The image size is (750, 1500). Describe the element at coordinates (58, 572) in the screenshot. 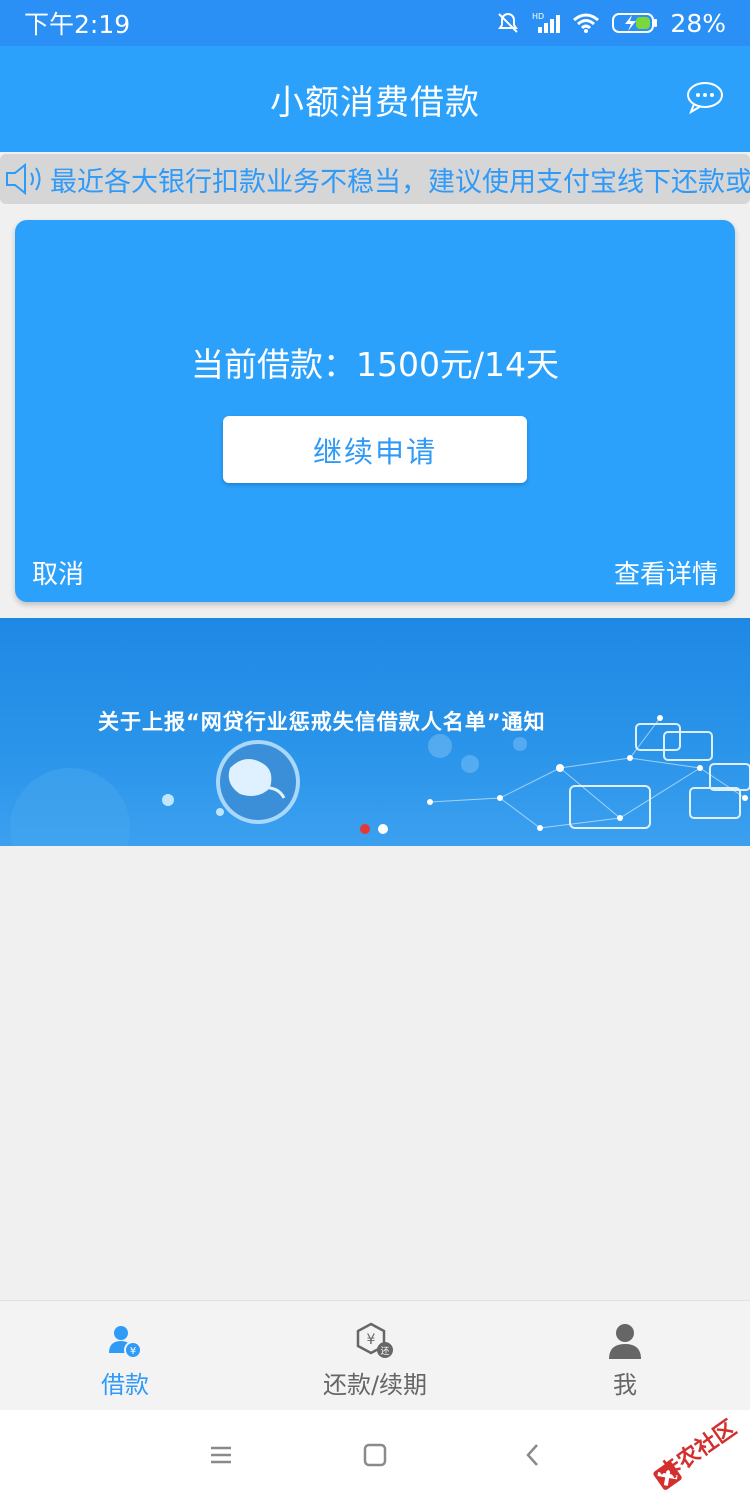

I see `cancel-link: 取消` at that location.